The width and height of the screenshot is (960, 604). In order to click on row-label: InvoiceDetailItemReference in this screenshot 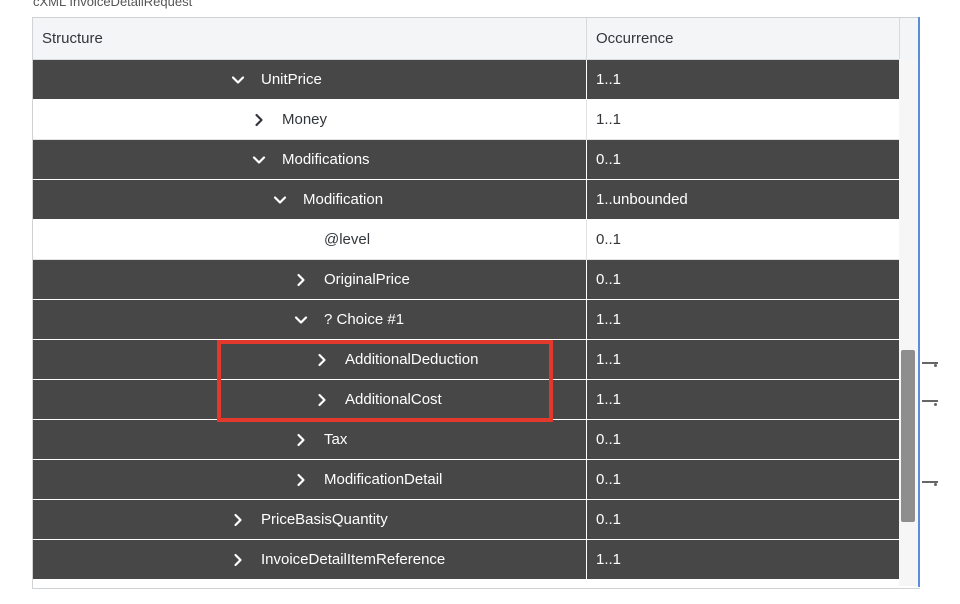, I will do `click(353, 559)`.